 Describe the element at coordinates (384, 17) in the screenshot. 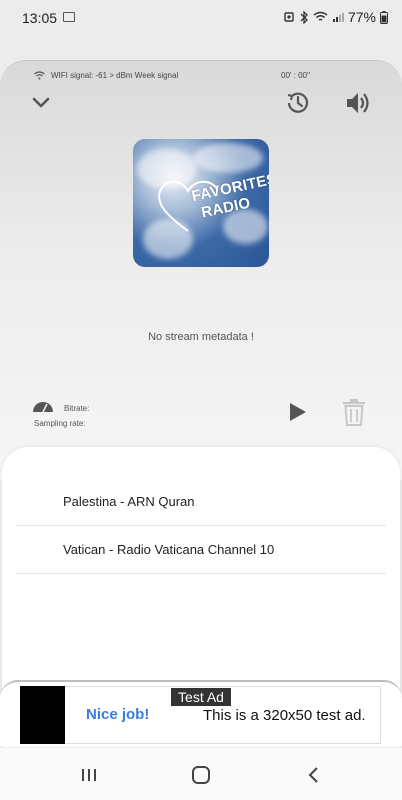

I see `battery-icon` at that location.